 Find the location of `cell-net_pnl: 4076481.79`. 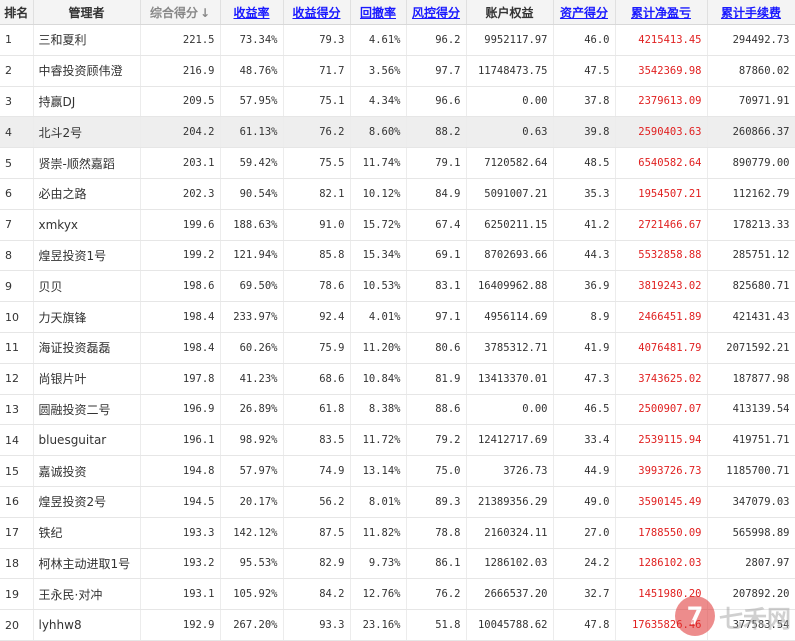

cell-net_pnl: 4076481.79 is located at coordinates (661, 348).